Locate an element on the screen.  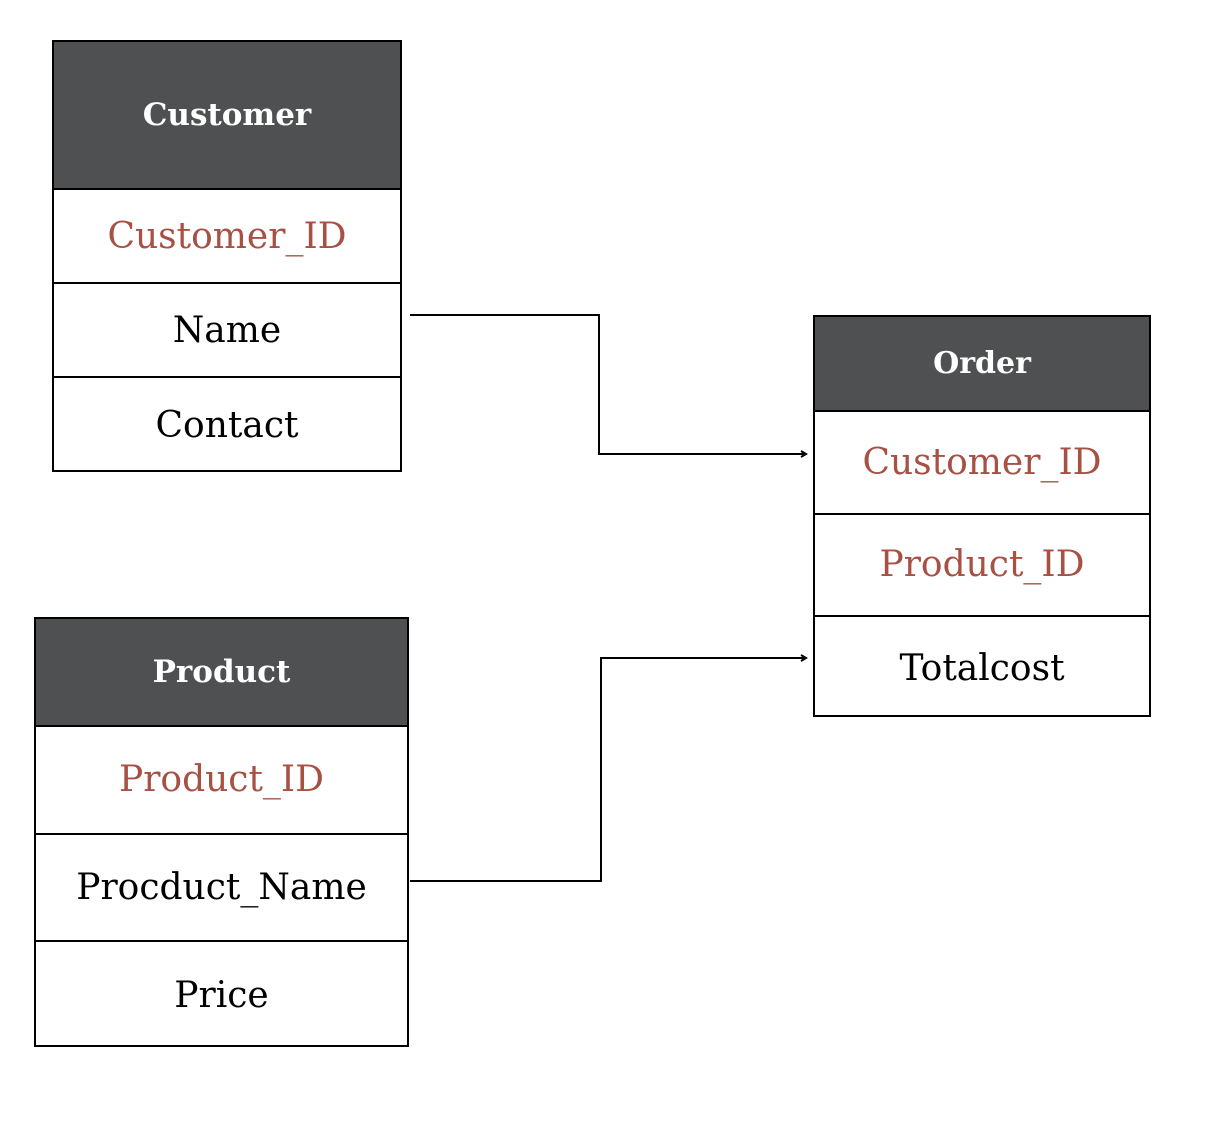
connector-product-to-order is located at coordinates (609, 768).